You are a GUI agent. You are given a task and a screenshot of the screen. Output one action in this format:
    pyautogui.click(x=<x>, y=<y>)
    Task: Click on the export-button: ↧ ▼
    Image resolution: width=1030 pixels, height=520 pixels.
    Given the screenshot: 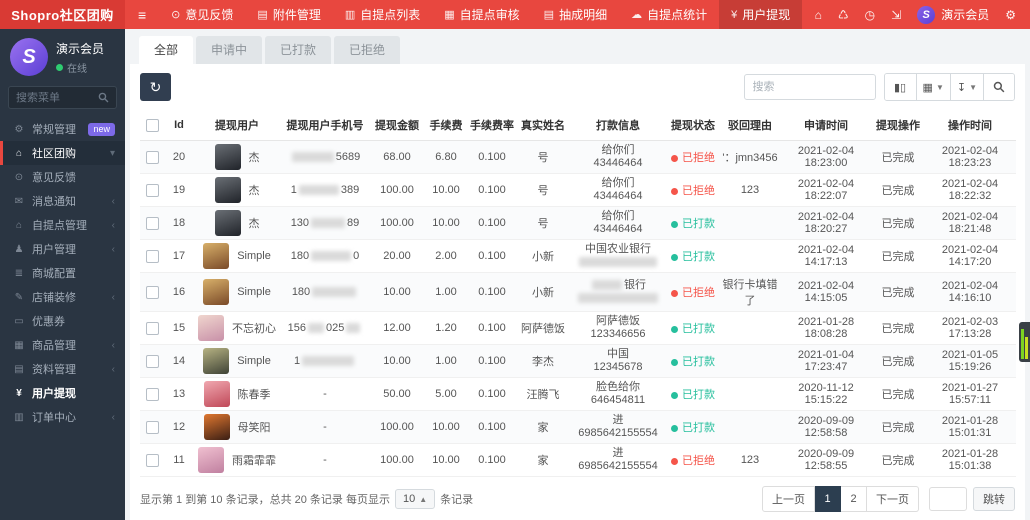 What is the action you would take?
    pyautogui.click(x=966, y=87)
    